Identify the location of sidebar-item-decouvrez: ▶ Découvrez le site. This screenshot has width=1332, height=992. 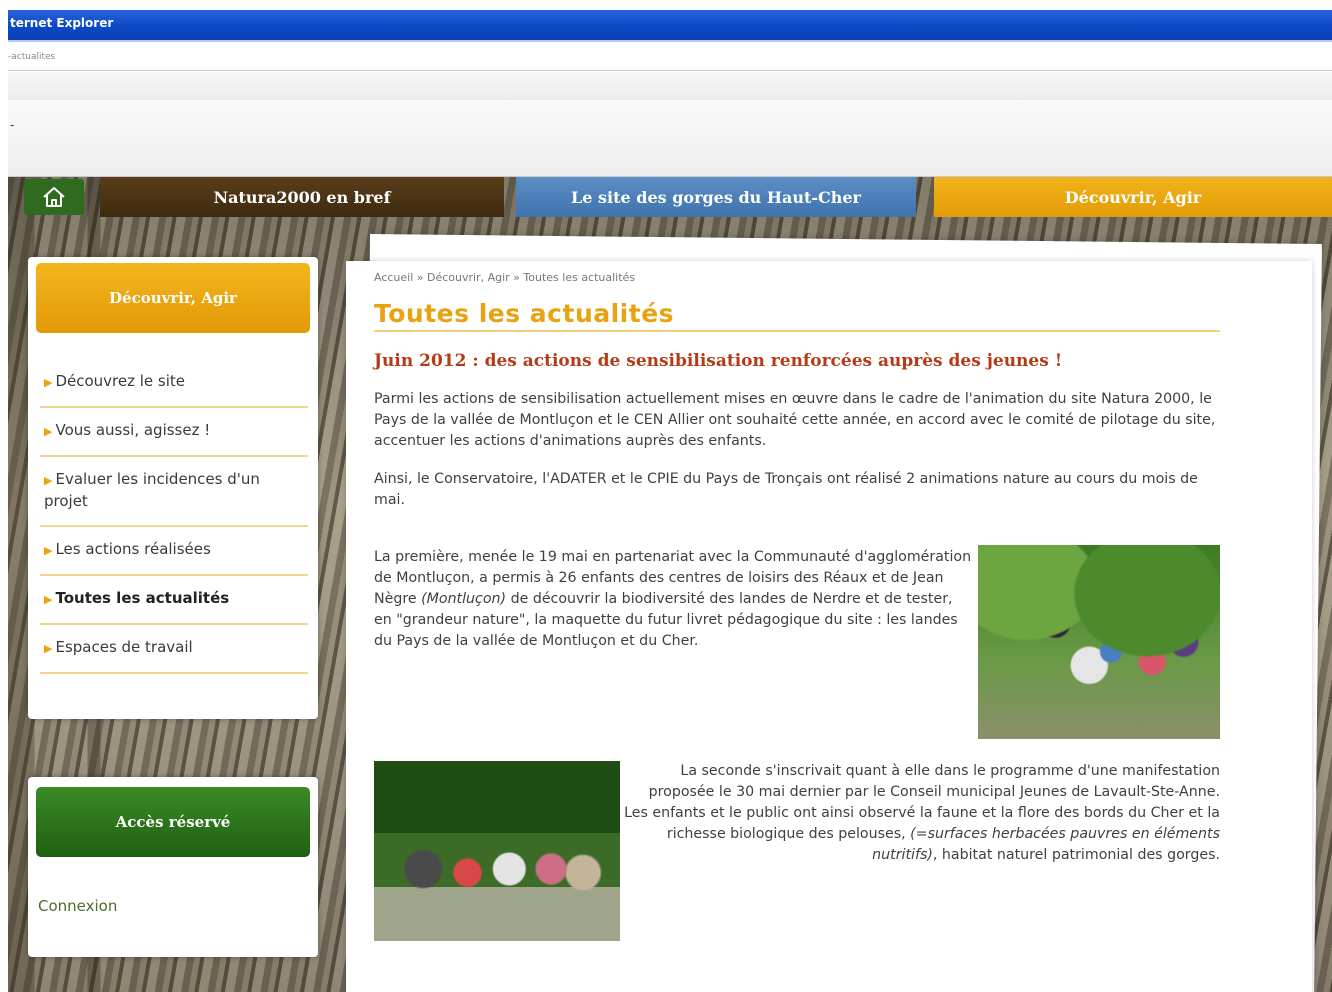
(174, 383).